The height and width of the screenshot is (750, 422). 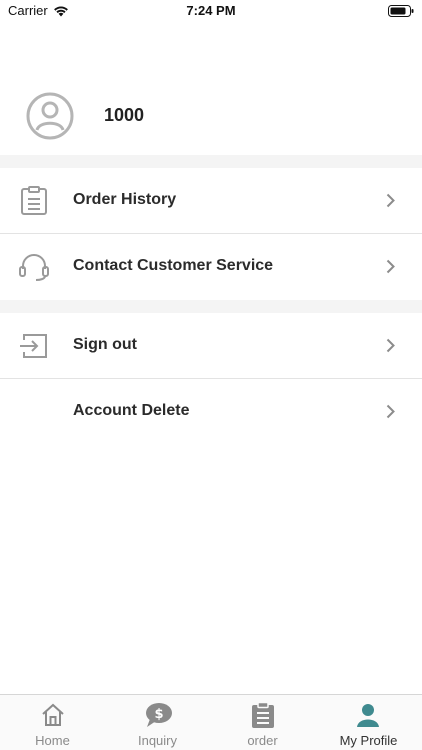 I want to click on tab-bar: Home $ Inquiry order My Profile, so click(x=211, y=722).